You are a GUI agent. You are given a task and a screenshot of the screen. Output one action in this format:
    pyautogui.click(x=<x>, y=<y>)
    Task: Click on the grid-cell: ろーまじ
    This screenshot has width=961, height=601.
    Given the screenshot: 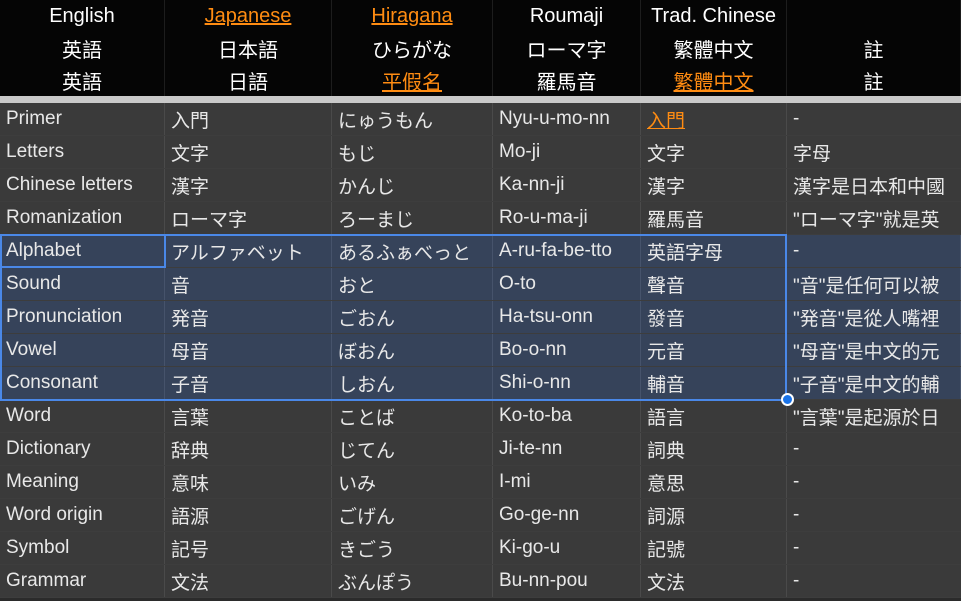 What is the action you would take?
    pyautogui.click(x=412, y=218)
    